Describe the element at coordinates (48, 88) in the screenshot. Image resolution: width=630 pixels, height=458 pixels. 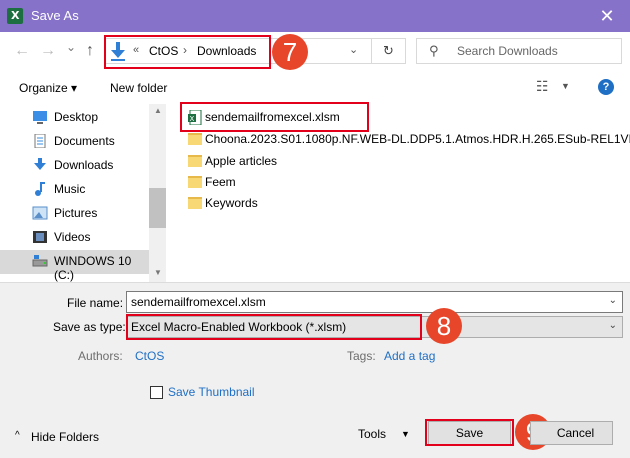
I see `organize-button: Organize ▾` at that location.